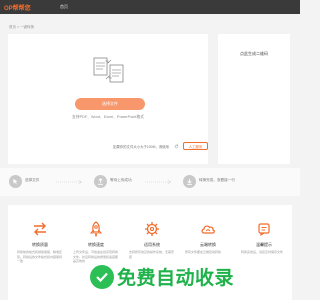 The width and height of the screenshot is (320, 300). What do you see at coordinates (208, 229) in the screenshot?
I see `cloud-icon` at bounding box center [208, 229].